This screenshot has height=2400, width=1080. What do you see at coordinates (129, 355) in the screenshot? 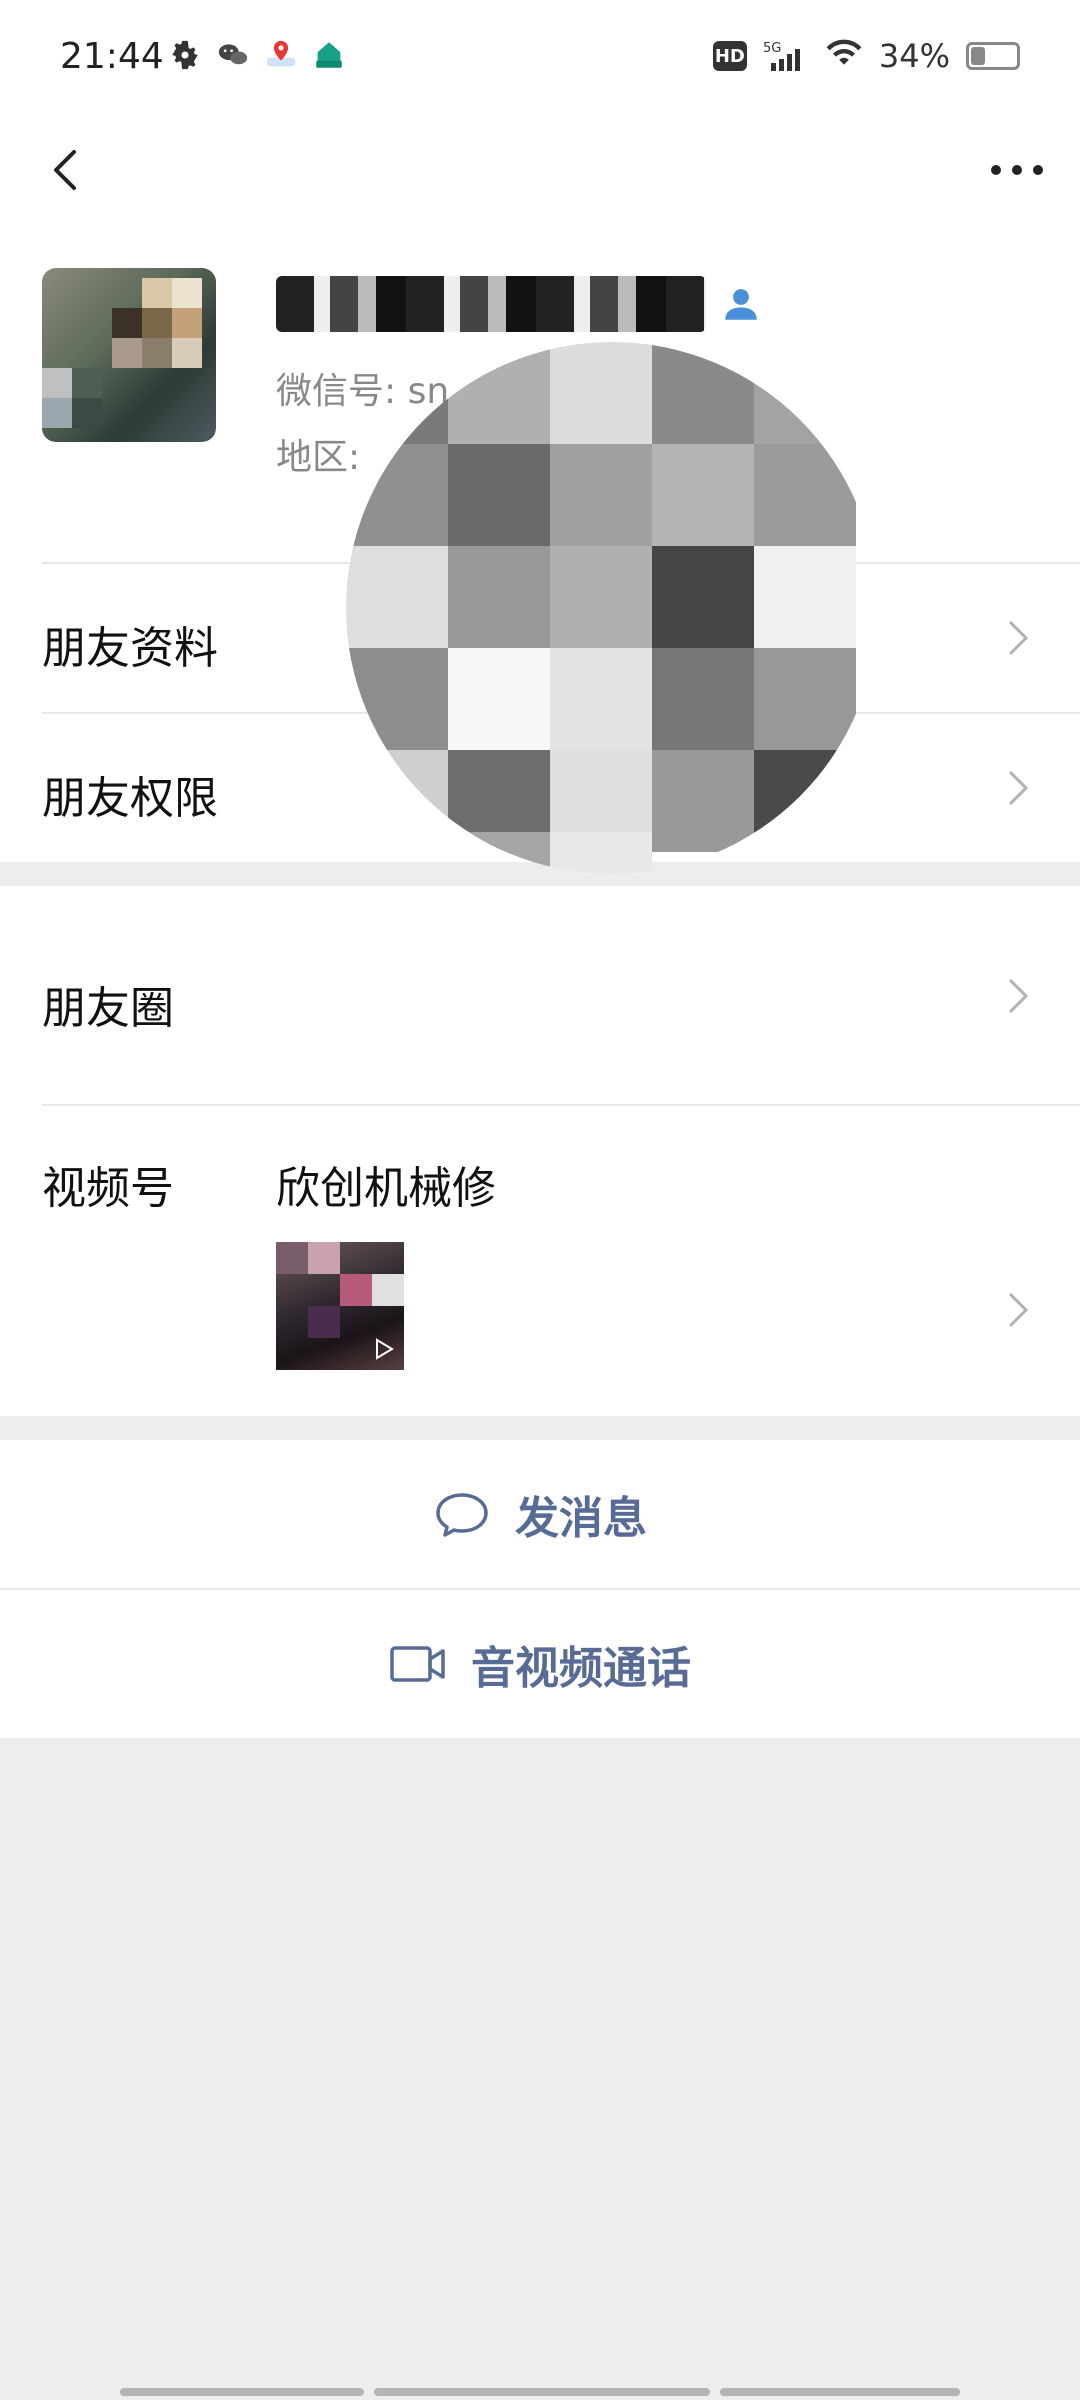
I see `avatar` at bounding box center [129, 355].